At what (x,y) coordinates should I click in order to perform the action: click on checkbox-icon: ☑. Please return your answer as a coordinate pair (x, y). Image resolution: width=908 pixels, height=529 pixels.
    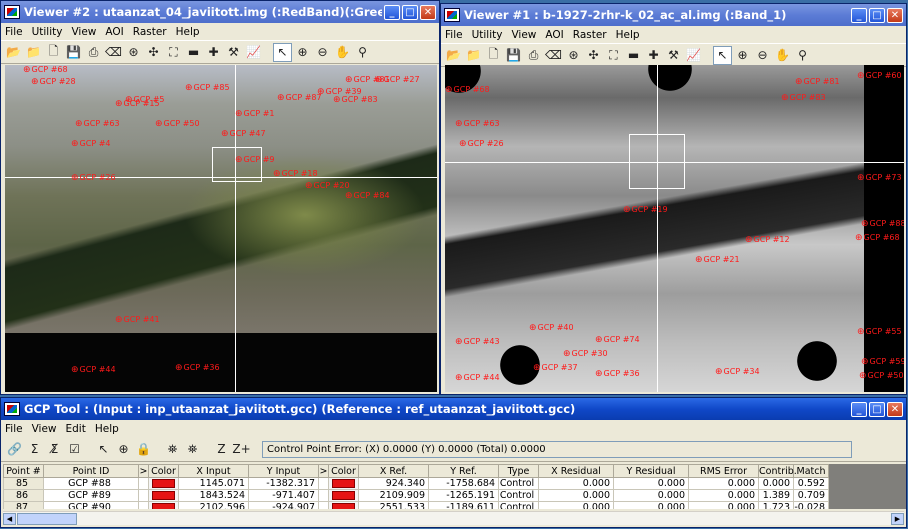
    Looking at the image, I should click on (74, 449).